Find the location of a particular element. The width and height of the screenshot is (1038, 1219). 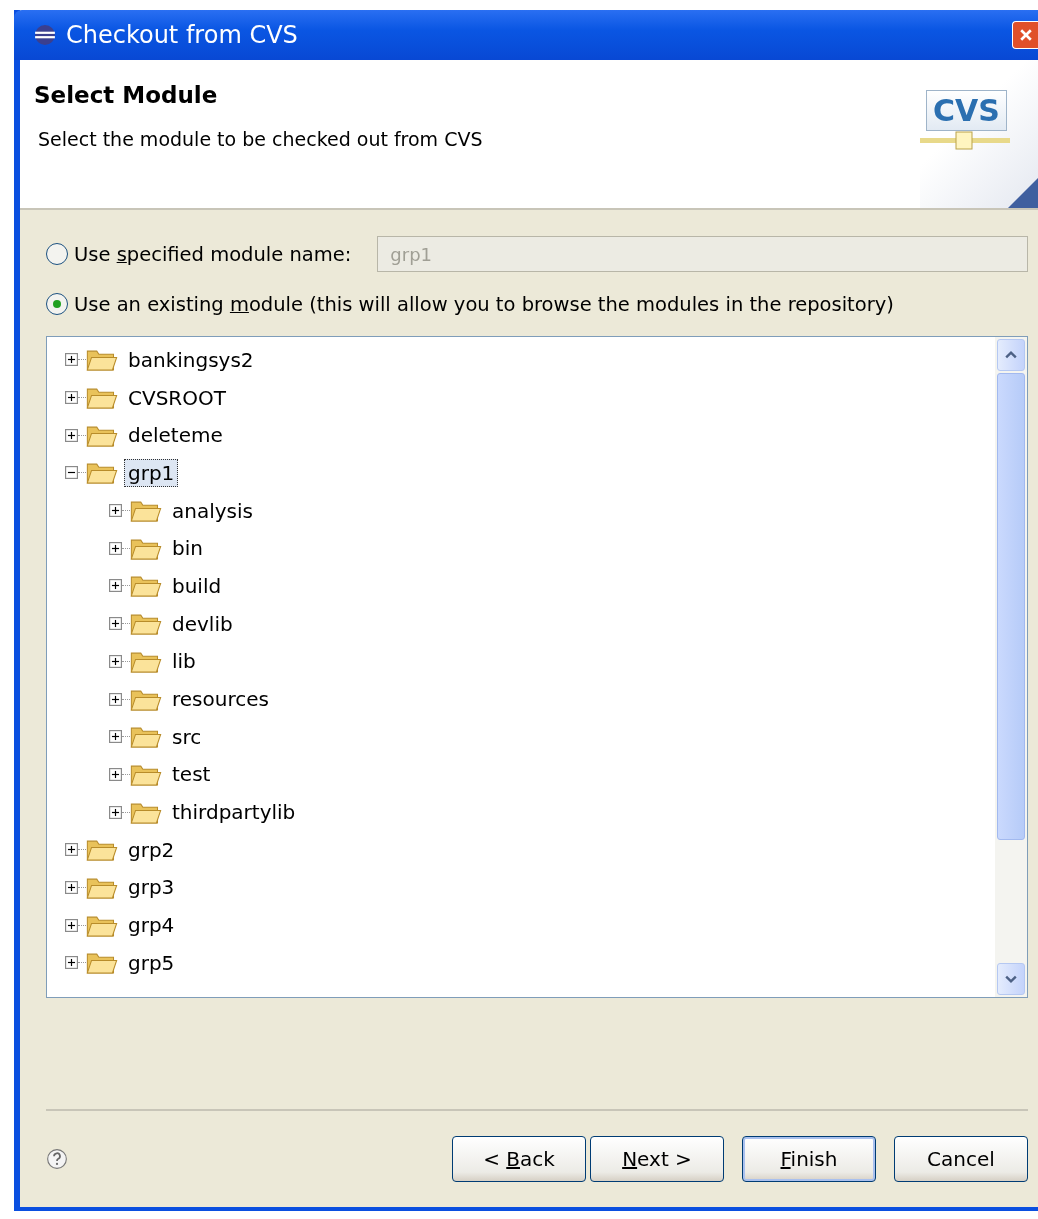

close-icon is located at coordinates (1025, 35).